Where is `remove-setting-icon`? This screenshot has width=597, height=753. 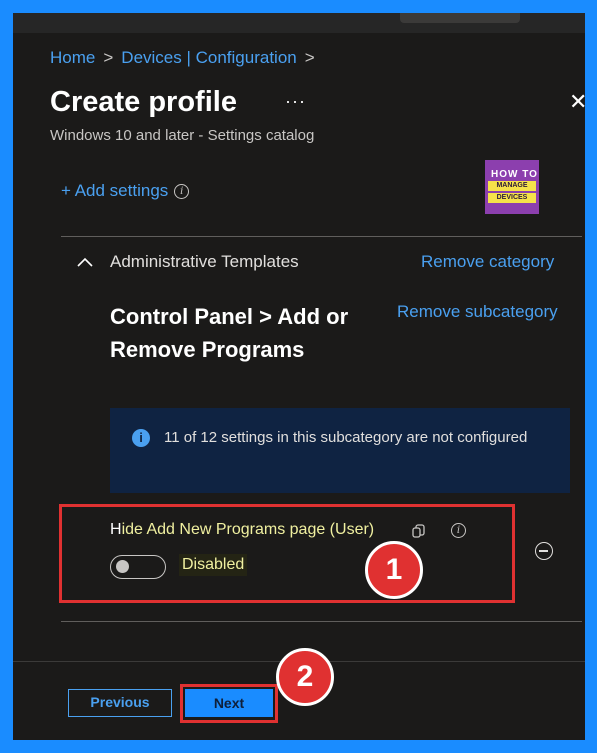 remove-setting-icon is located at coordinates (544, 551).